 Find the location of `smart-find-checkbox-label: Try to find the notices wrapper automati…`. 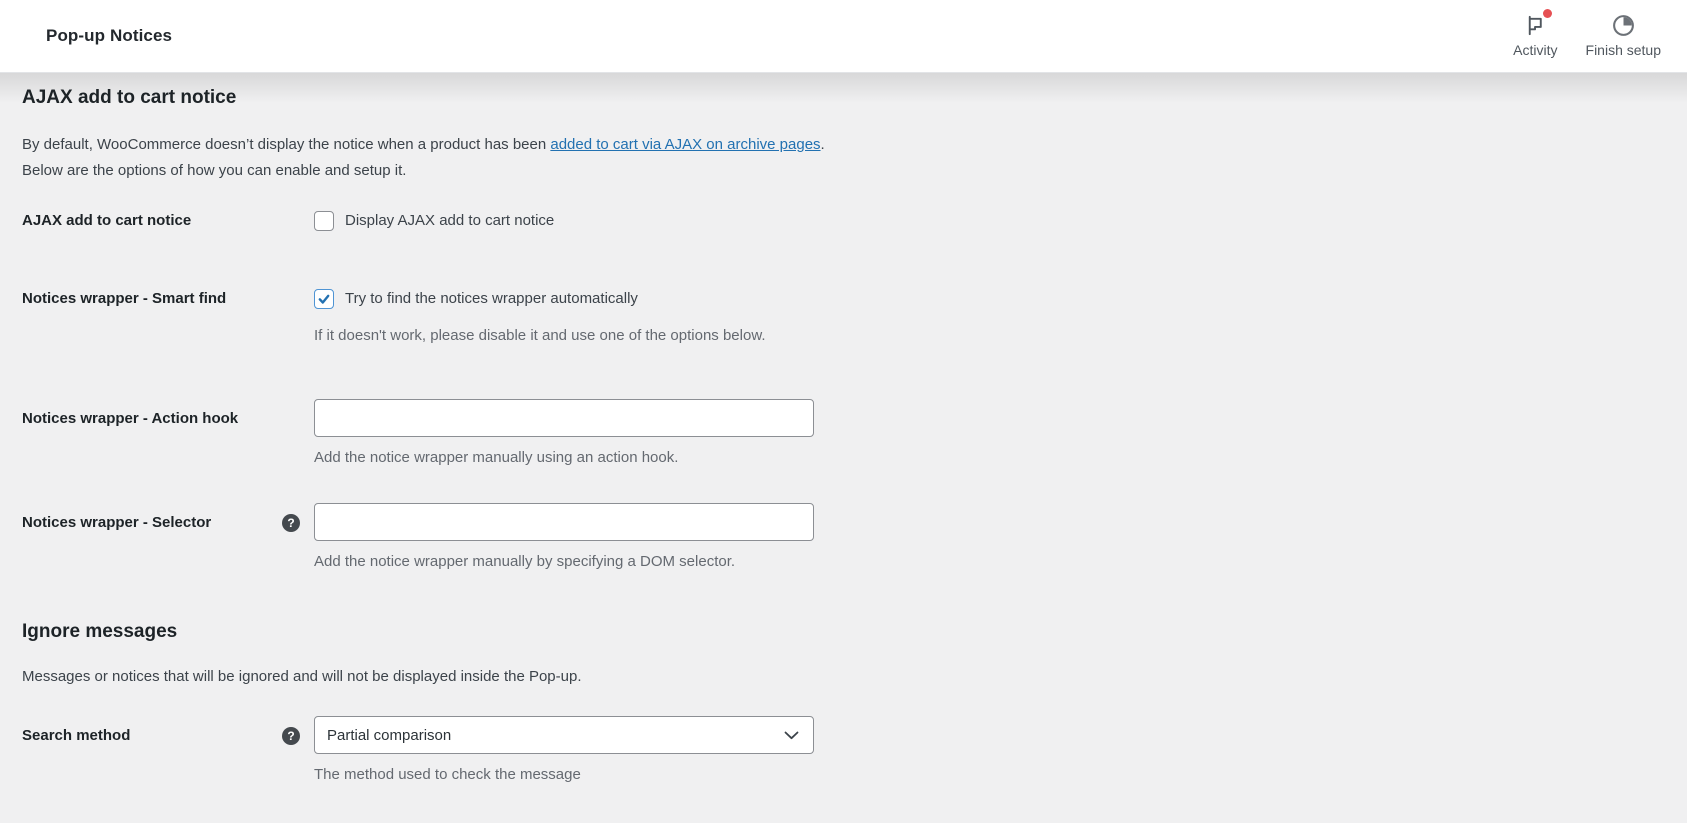

smart-find-checkbox-label: Try to find the notices wrapper automati… is located at coordinates (491, 299).